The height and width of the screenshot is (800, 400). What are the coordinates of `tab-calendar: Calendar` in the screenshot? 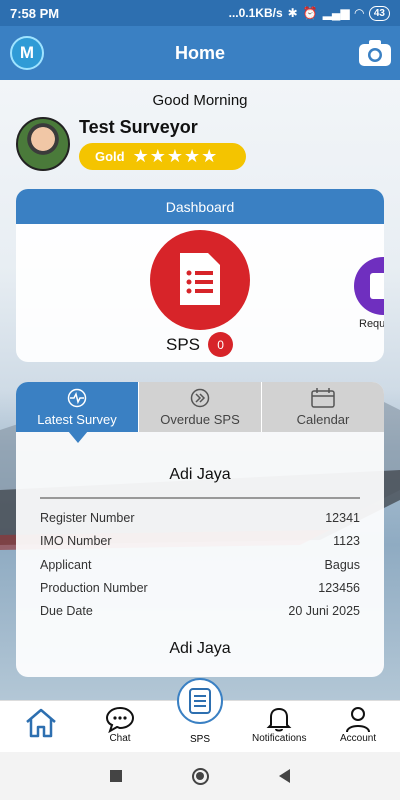 It's located at (323, 407).